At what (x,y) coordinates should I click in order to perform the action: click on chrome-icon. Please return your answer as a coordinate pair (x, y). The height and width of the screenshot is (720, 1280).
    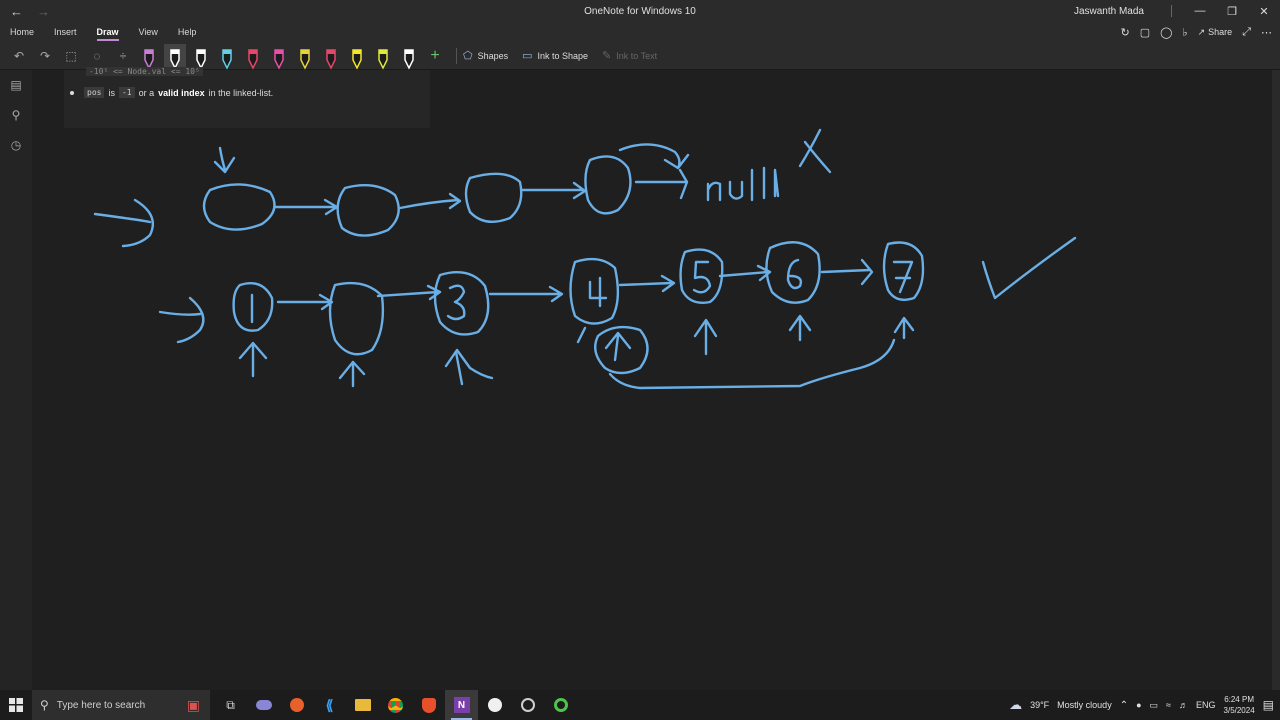
    Looking at the image, I should click on (395, 705).